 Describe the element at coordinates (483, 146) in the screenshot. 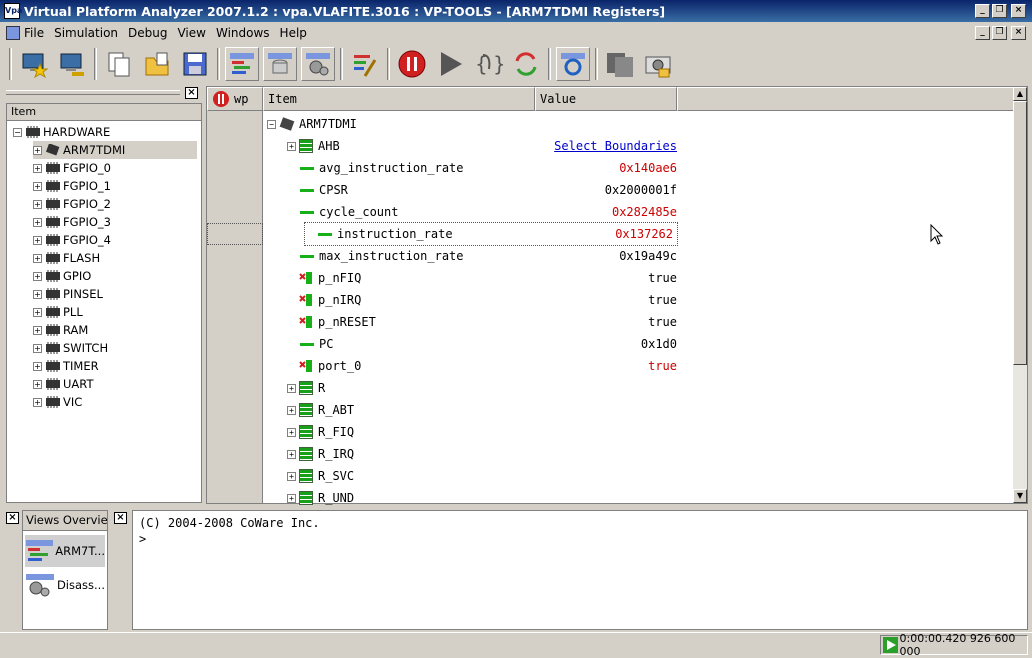

I see `register-row-ahb: + AHB Select Boundaries` at that location.